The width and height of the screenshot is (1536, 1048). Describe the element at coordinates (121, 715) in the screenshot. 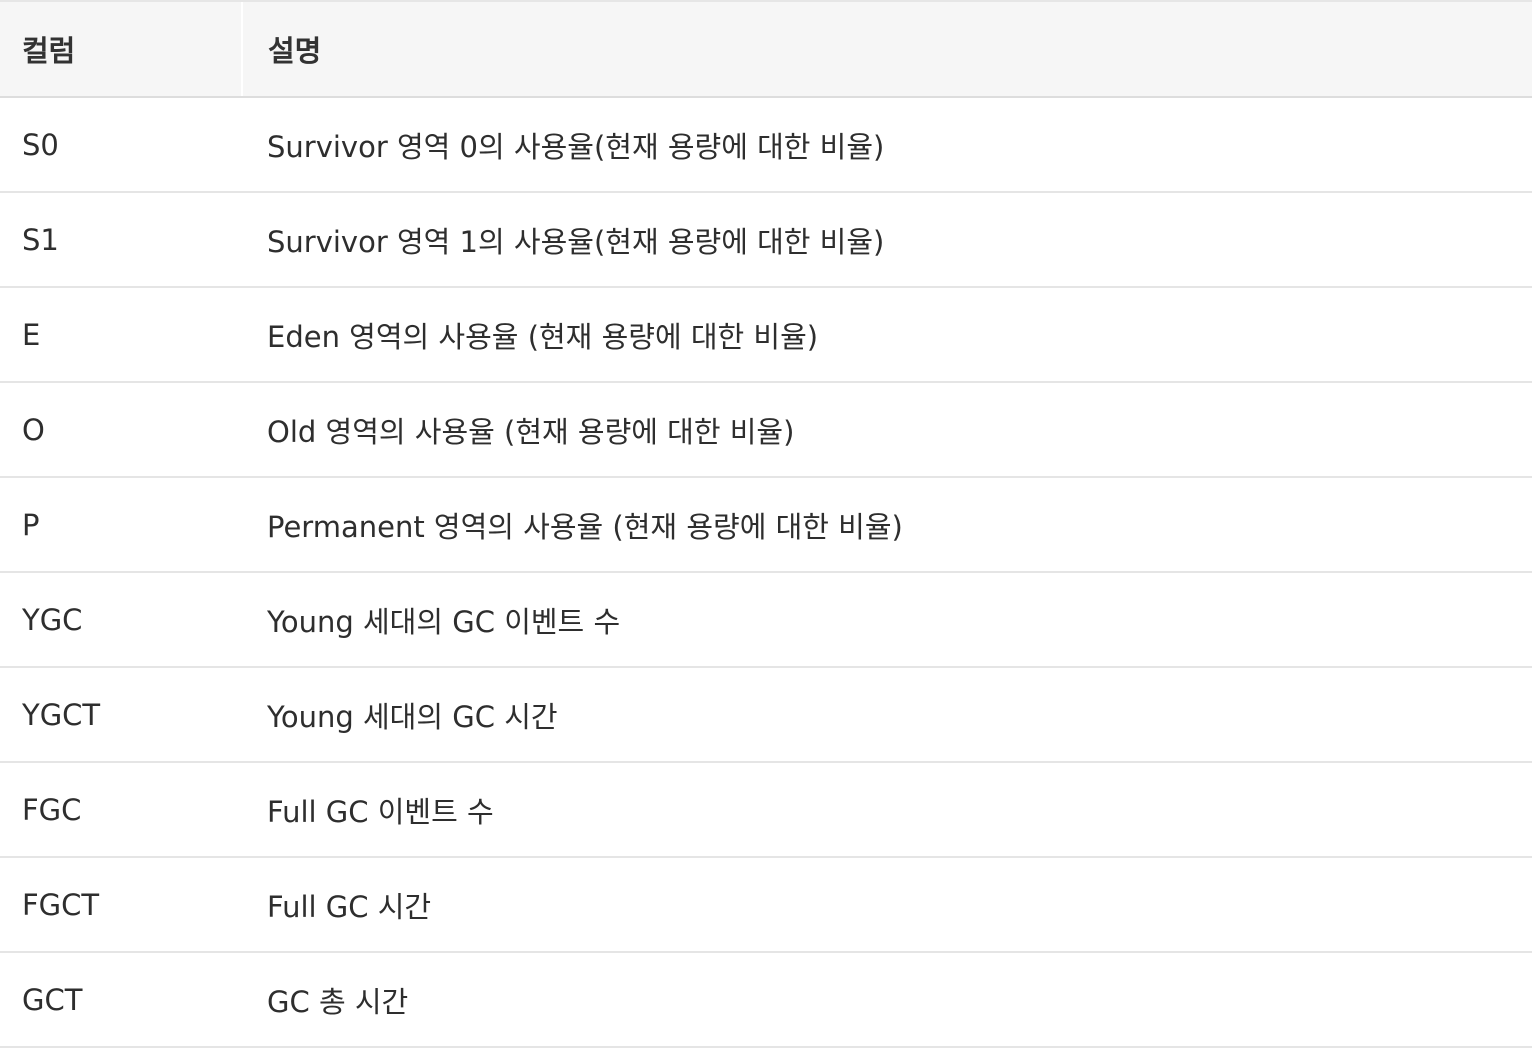

I see `row-column-name: YGCT` at that location.